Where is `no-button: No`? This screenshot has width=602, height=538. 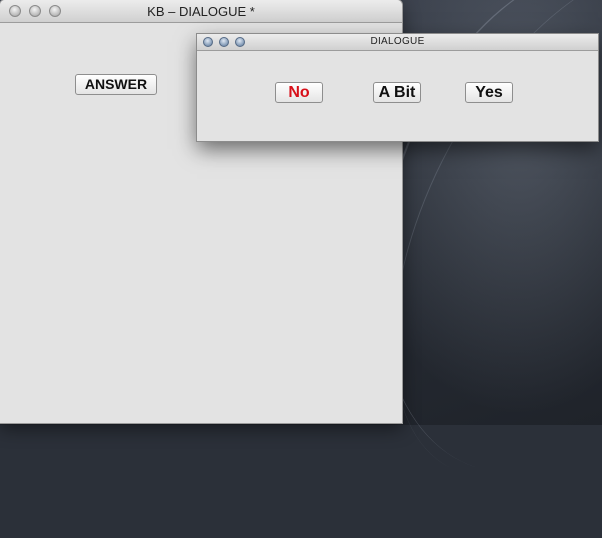 no-button: No is located at coordinates (299, 92).